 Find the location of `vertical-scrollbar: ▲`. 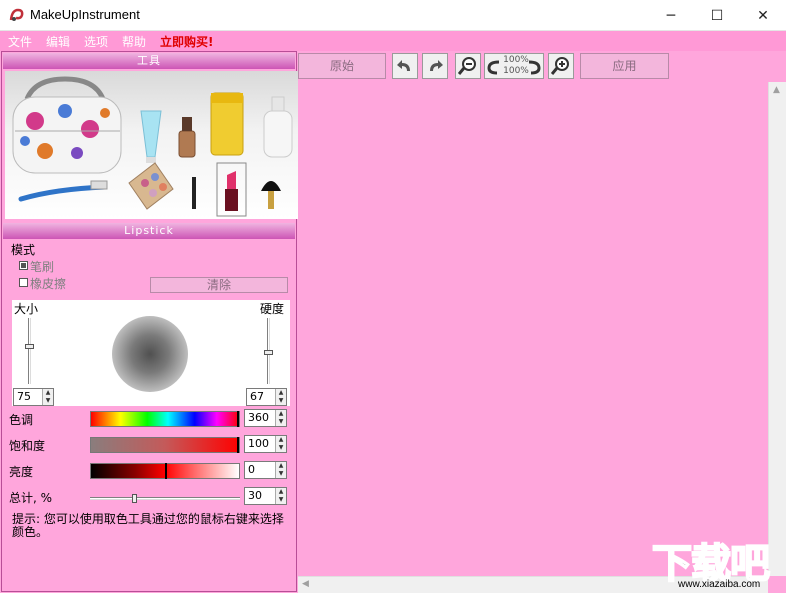

vertical-scrollbar: ▲ is located at coordinates (777, 329).